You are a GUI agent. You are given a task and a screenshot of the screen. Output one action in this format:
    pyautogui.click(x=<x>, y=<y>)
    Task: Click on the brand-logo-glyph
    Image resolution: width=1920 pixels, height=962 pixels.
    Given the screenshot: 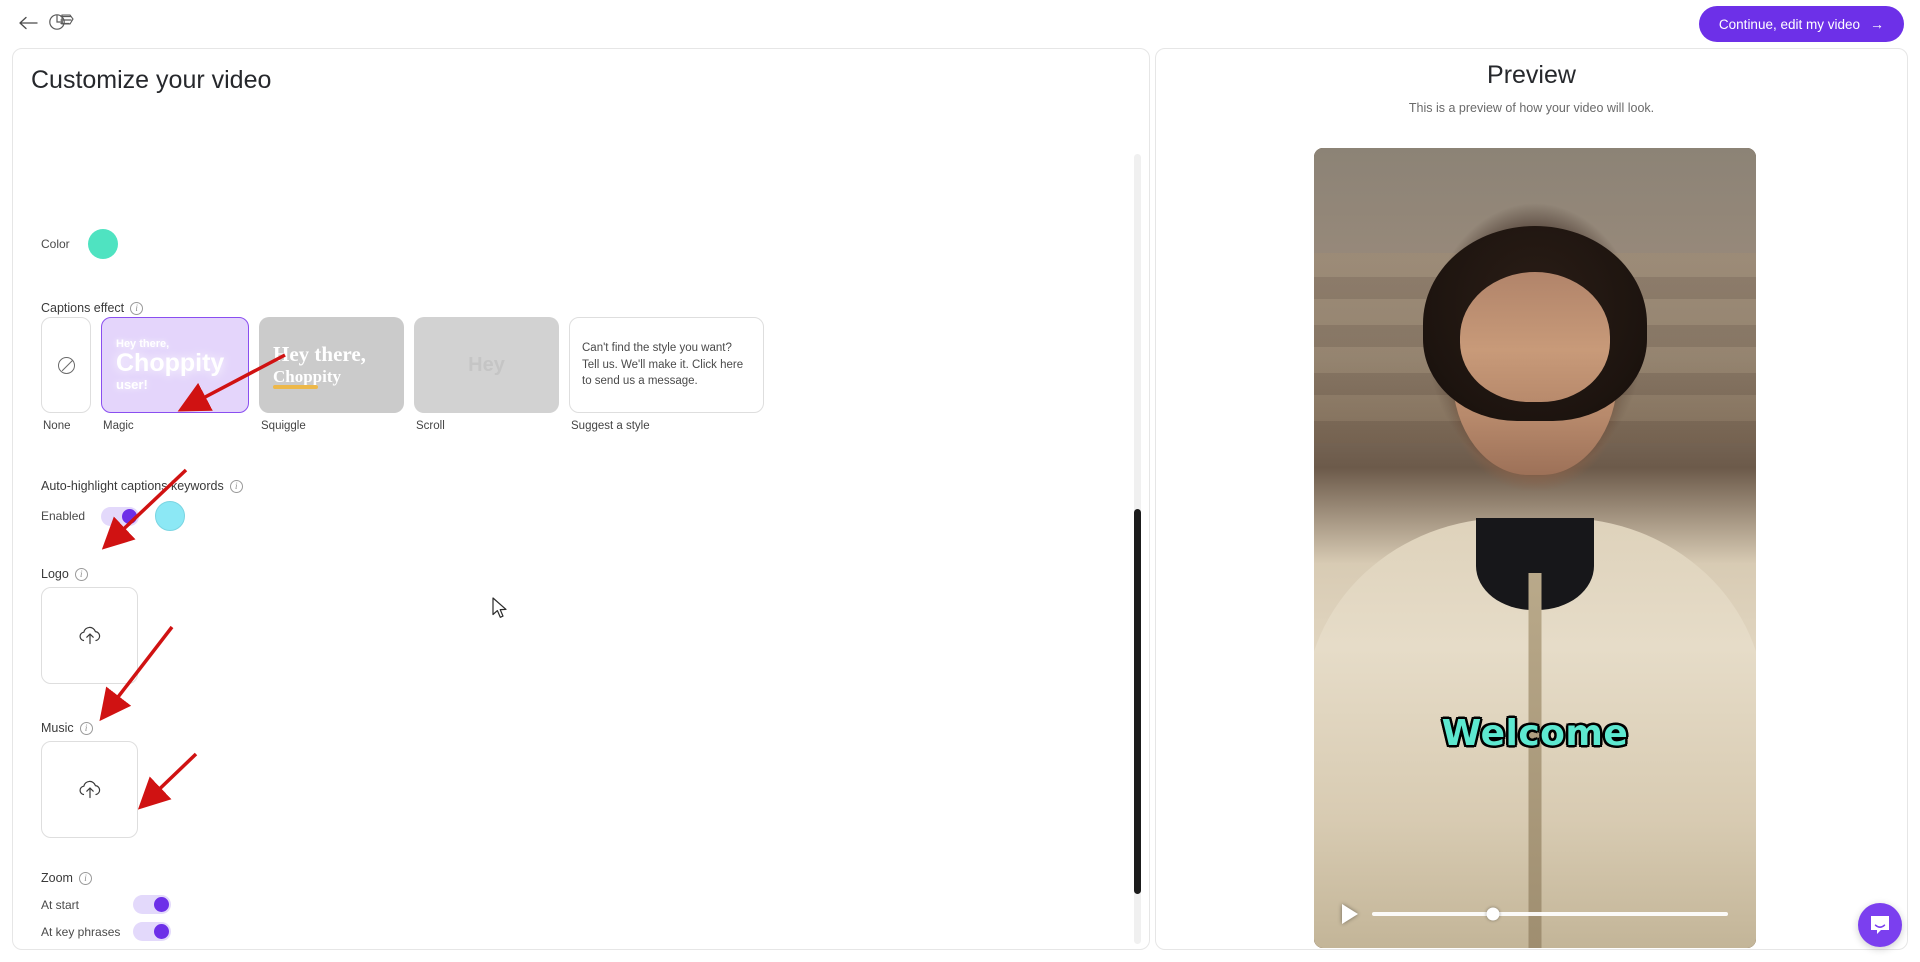 What is the action you would take?
    pyautogui.click(x=61, y=22)
    